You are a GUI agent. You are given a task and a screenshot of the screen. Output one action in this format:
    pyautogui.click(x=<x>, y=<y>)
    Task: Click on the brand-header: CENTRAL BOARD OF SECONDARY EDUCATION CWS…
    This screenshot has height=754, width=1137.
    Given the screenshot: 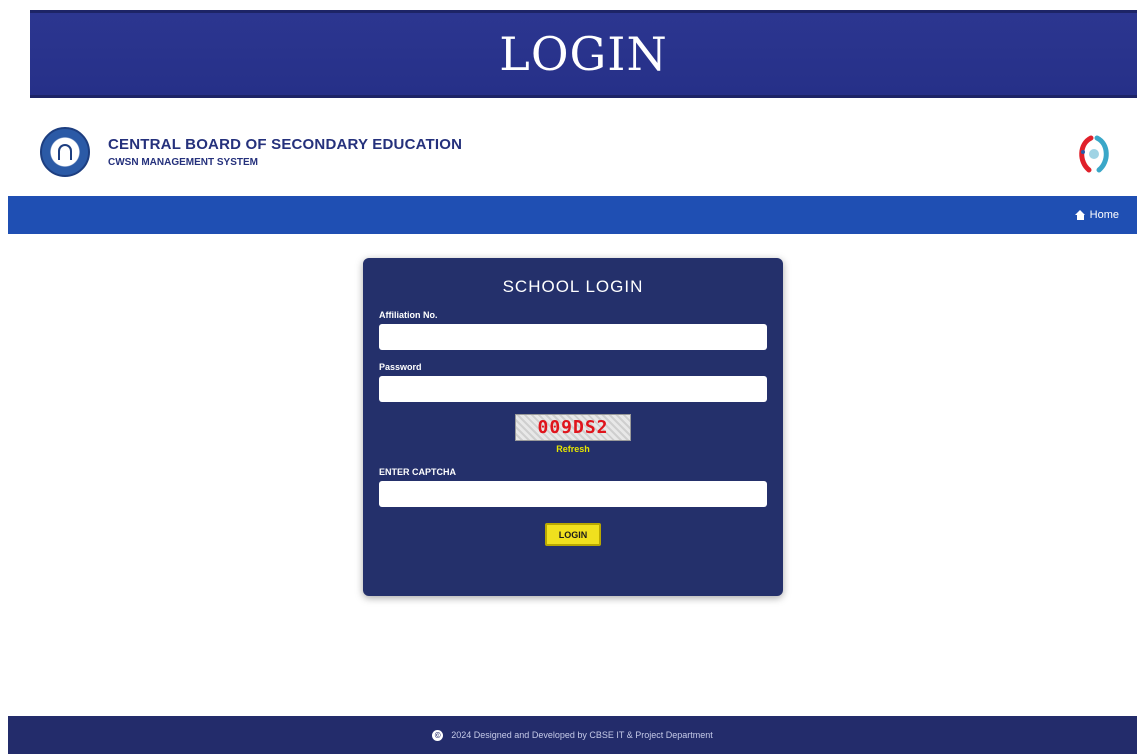 What is the action you would take?
    pyautogui.click(x=583, y=152)
    